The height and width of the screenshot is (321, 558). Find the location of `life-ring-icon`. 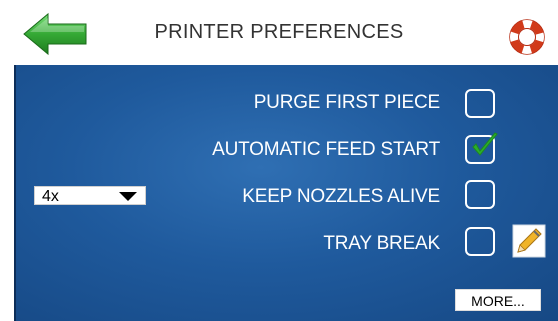

life-ring-icon is located at coordinates (527, 37).